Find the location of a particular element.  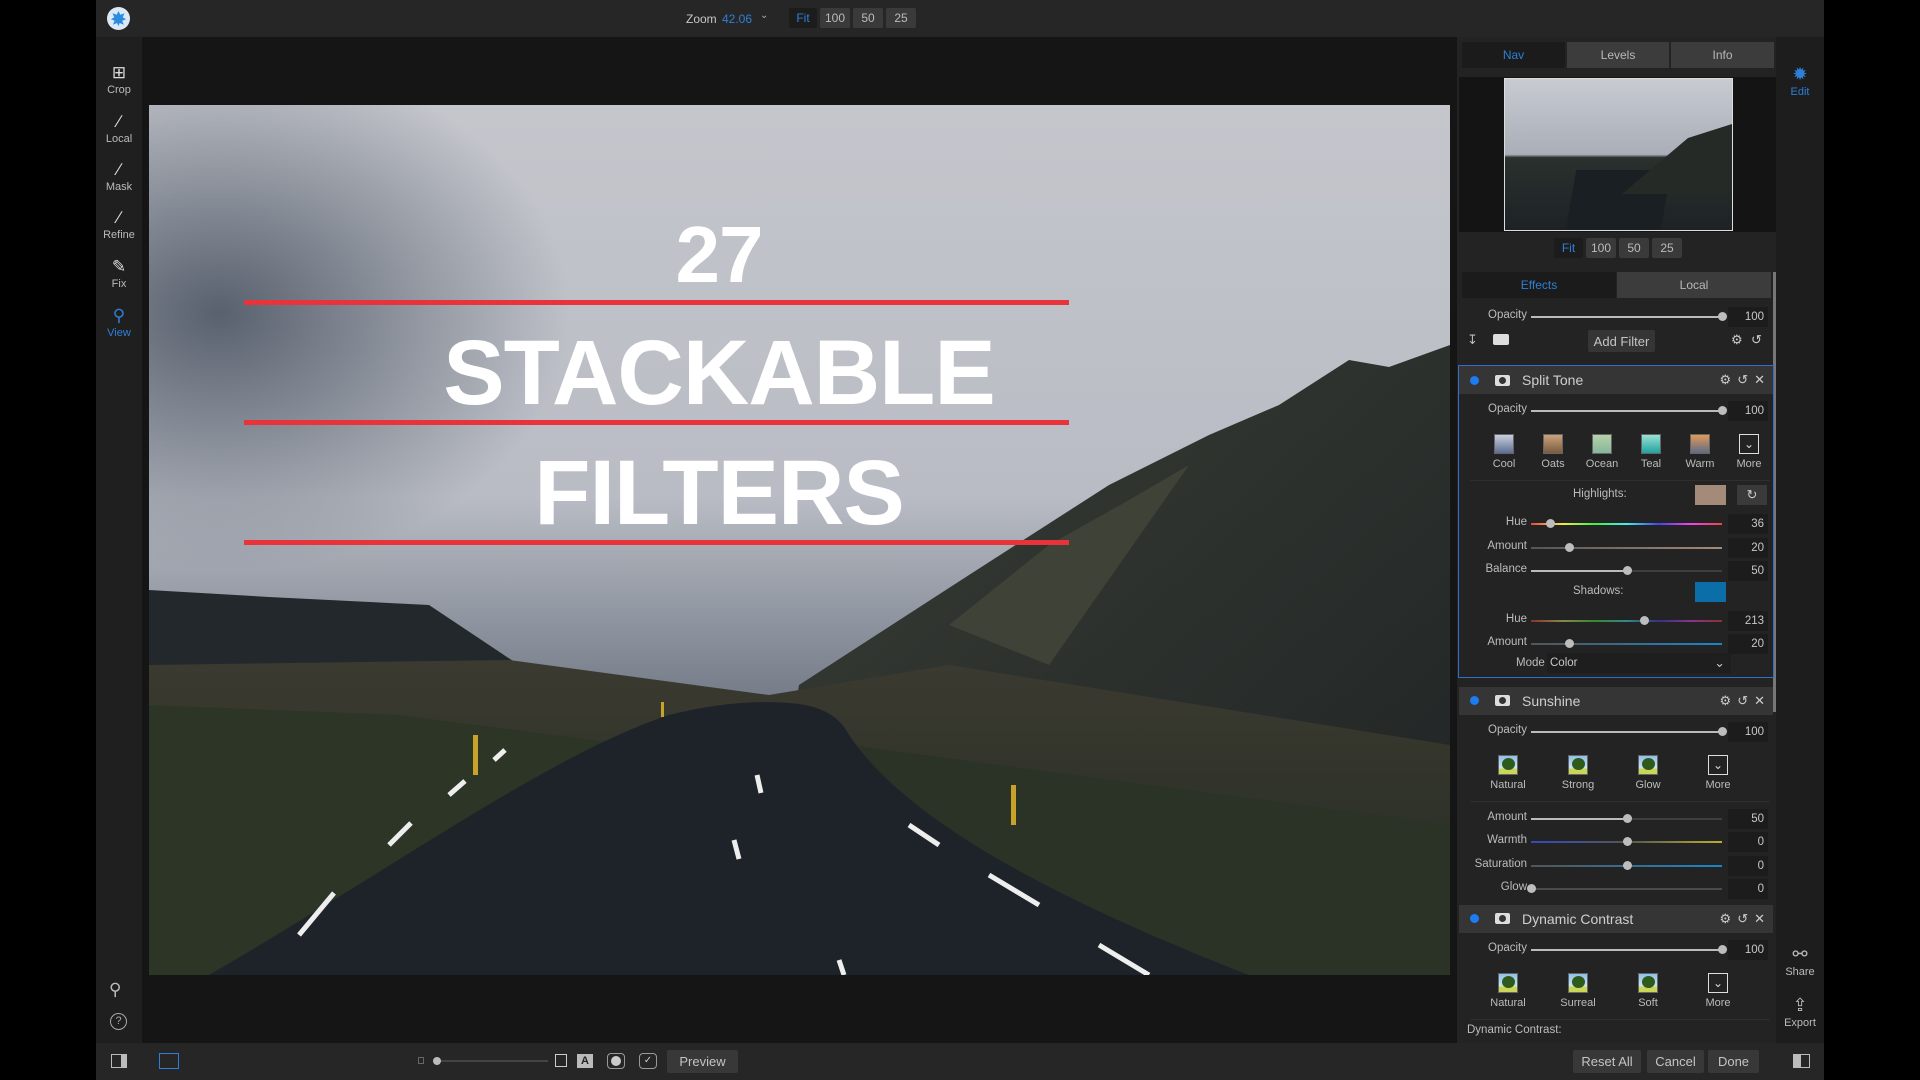

thumbnail-size-slider is located at coordinates (490, 1061).